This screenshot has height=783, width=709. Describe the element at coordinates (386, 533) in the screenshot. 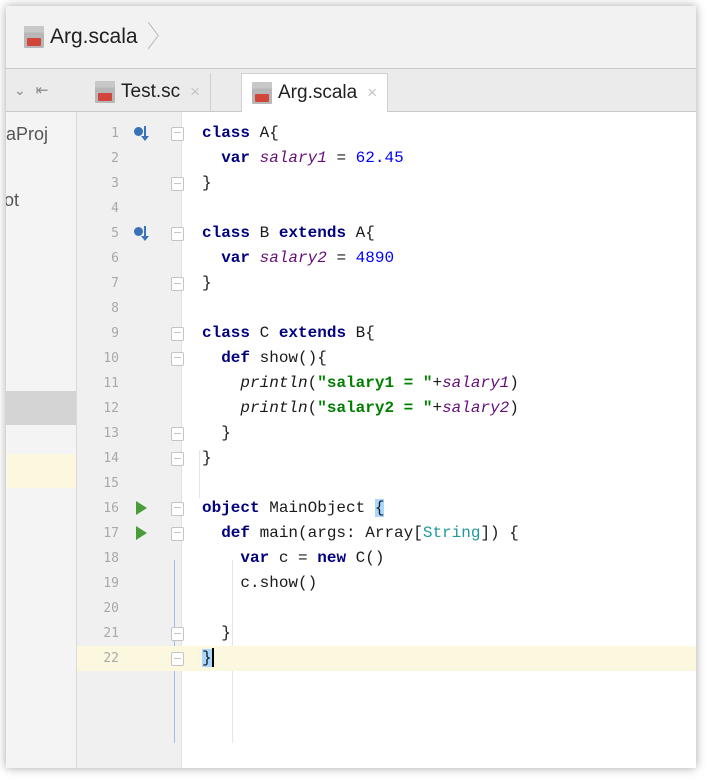

I see `code-line-17: 17 def main(args: Array[String]) {` at that location.